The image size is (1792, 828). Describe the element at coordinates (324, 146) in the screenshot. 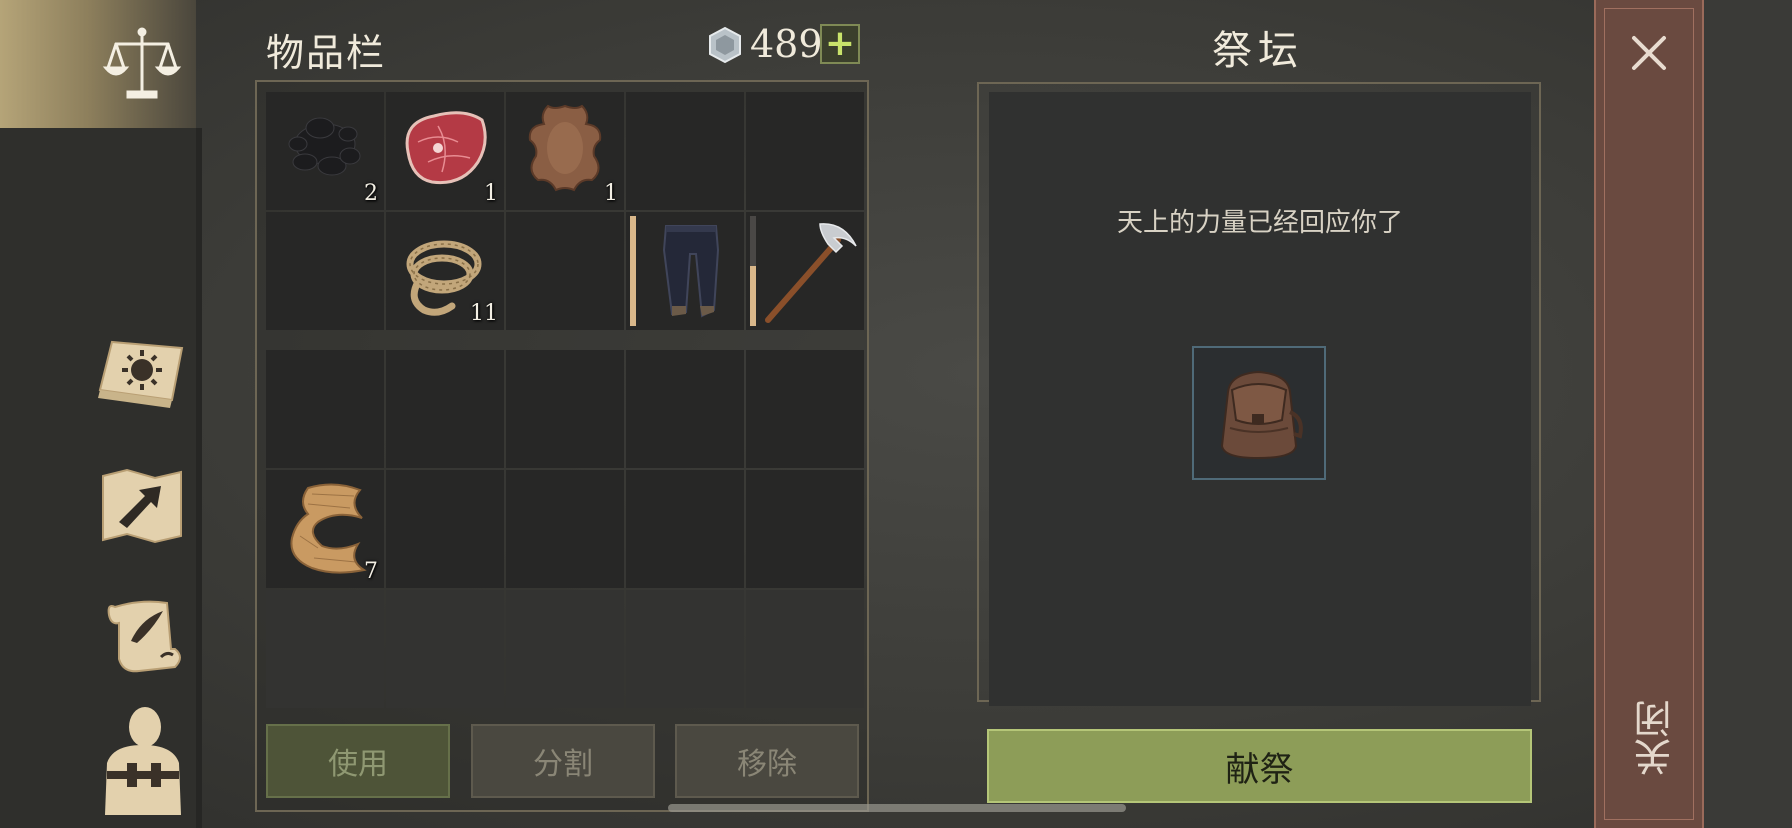

I see `coal-icon` at that location.